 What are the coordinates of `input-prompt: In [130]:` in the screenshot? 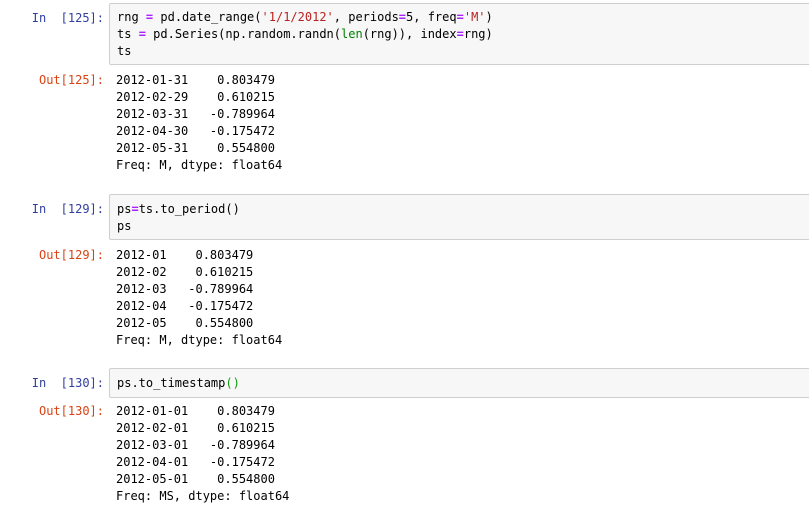 It's located at (67, 383).